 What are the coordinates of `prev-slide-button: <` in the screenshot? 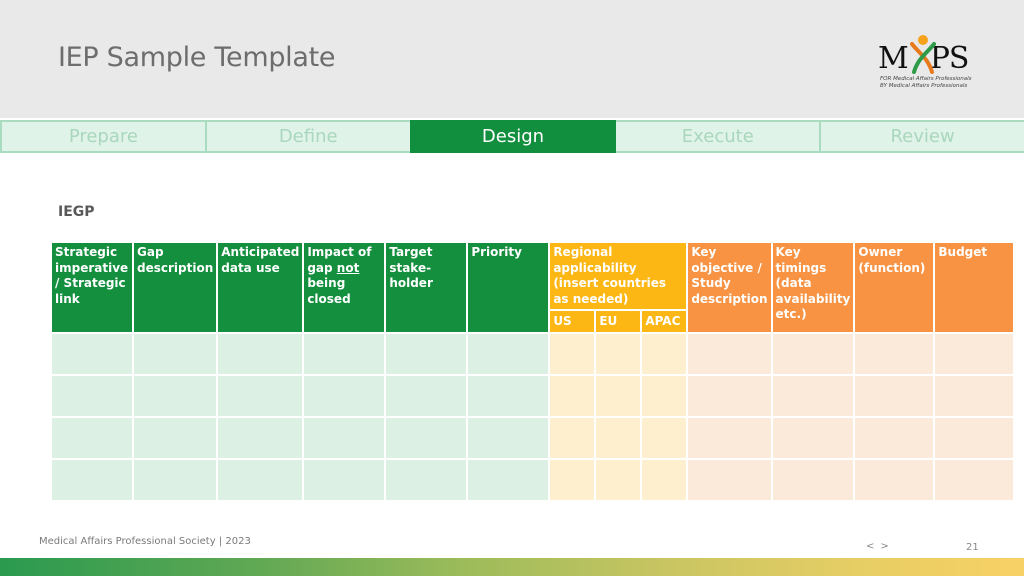 It's located at (873, 546).